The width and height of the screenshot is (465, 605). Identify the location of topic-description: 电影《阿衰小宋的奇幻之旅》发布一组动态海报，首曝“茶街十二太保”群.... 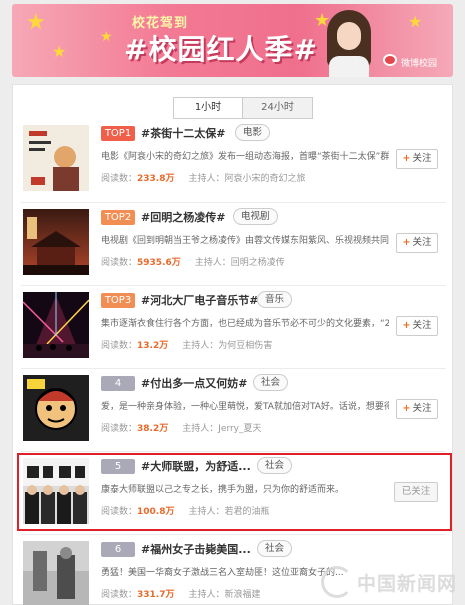
(245, 155).